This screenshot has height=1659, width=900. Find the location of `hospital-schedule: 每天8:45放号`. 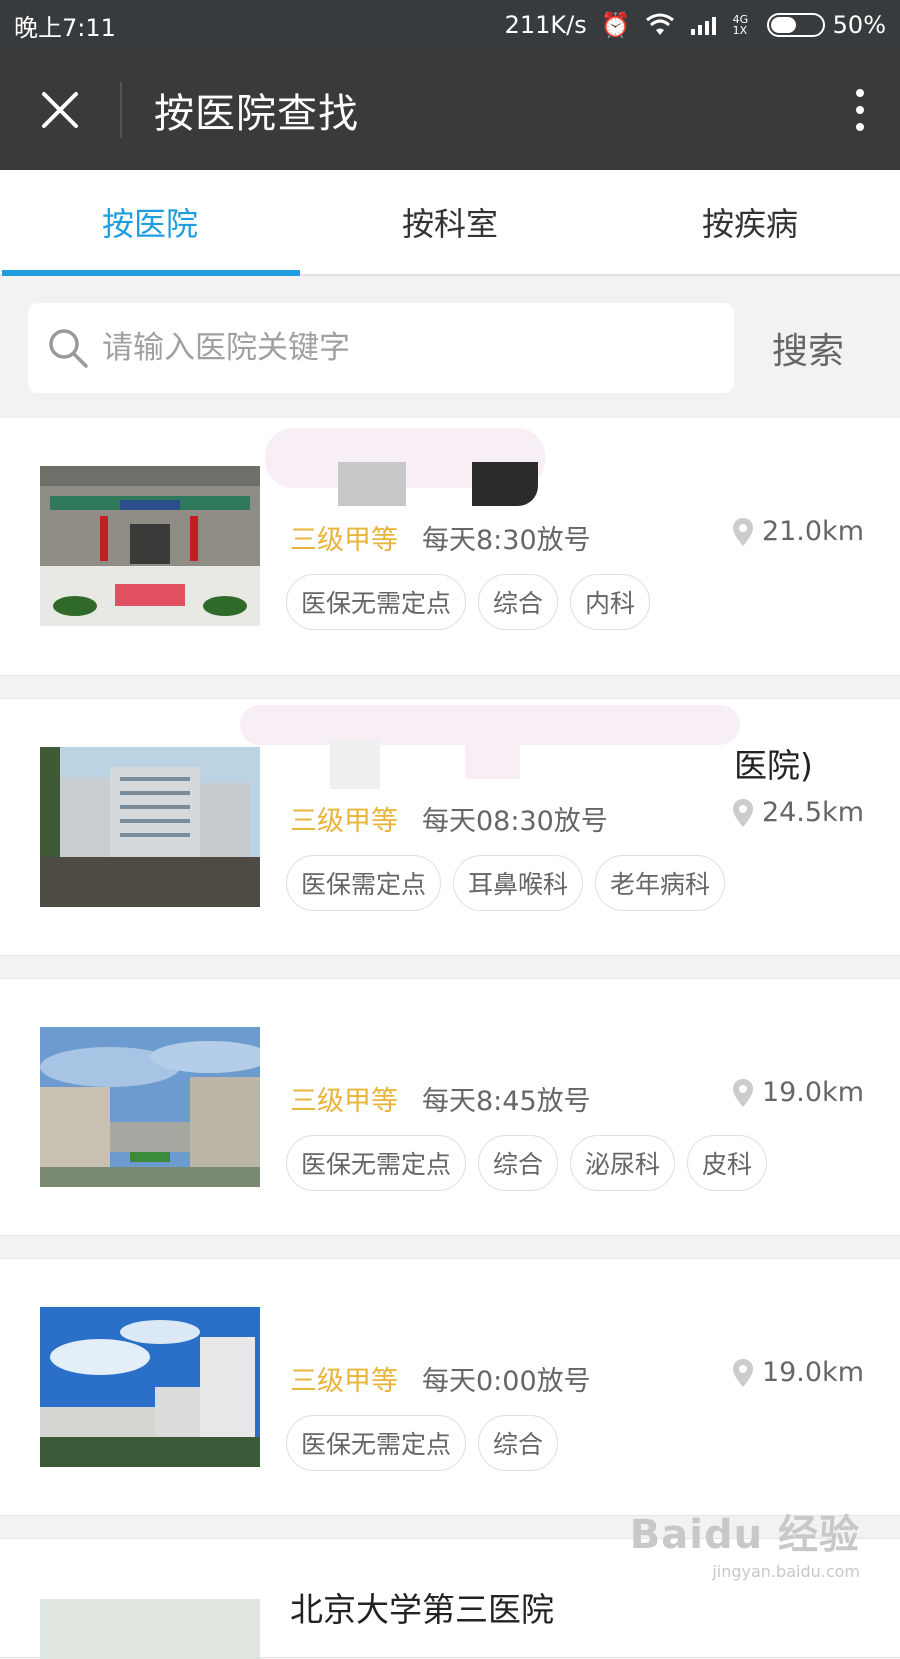

hospital-schedule: 每天8:45放号 is located at coordinates (506, 1101).